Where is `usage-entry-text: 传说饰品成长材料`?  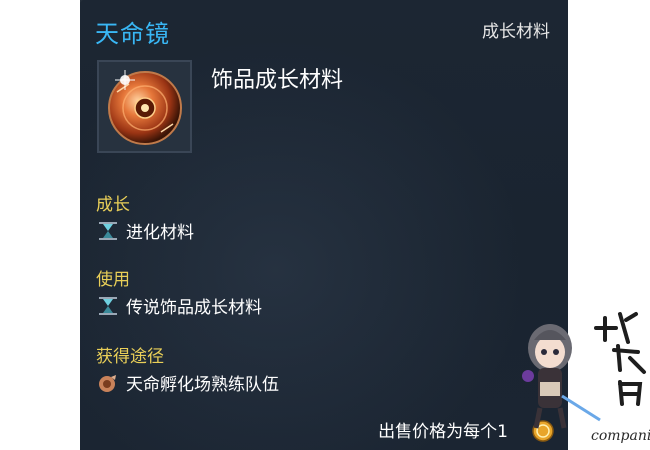 usage-entry-text: 传说饰品成长材料 is located at coordinates (194, 308).